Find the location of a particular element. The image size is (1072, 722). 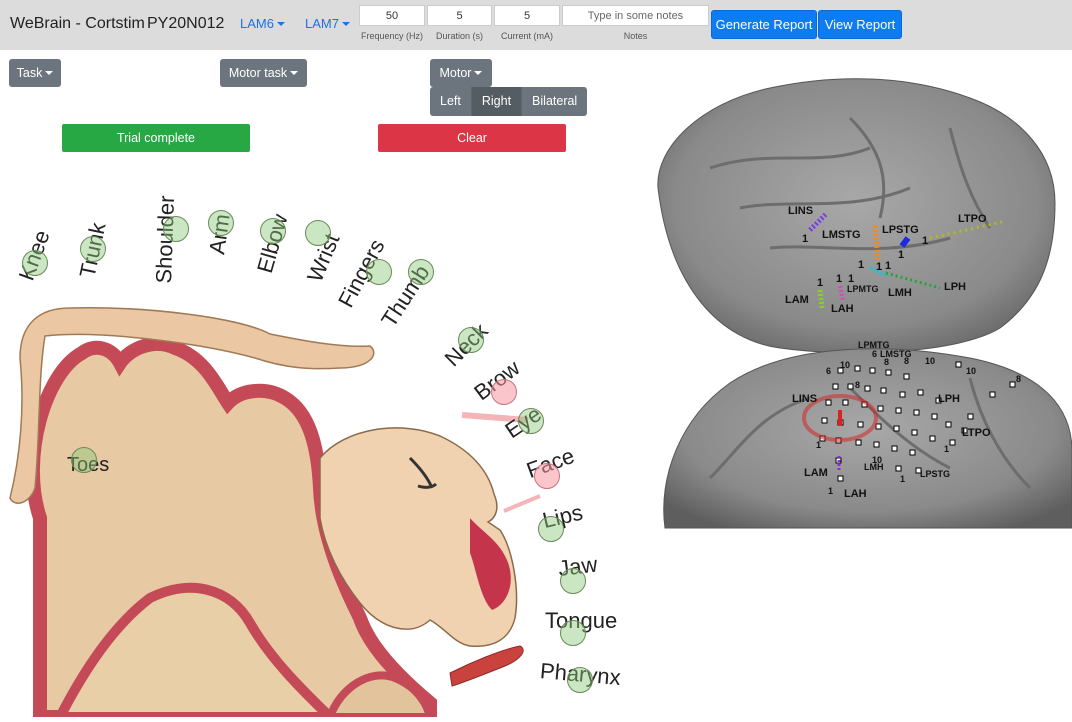

brain-label-lmstg: LMSTG is located at coordinates (841, 235).